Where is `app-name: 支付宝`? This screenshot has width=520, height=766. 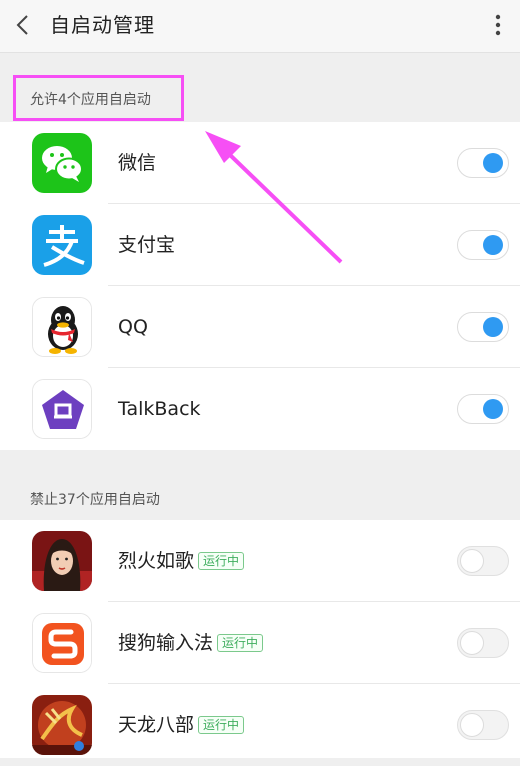 app-name: 支付宝 is located at coordinates (147, 245).